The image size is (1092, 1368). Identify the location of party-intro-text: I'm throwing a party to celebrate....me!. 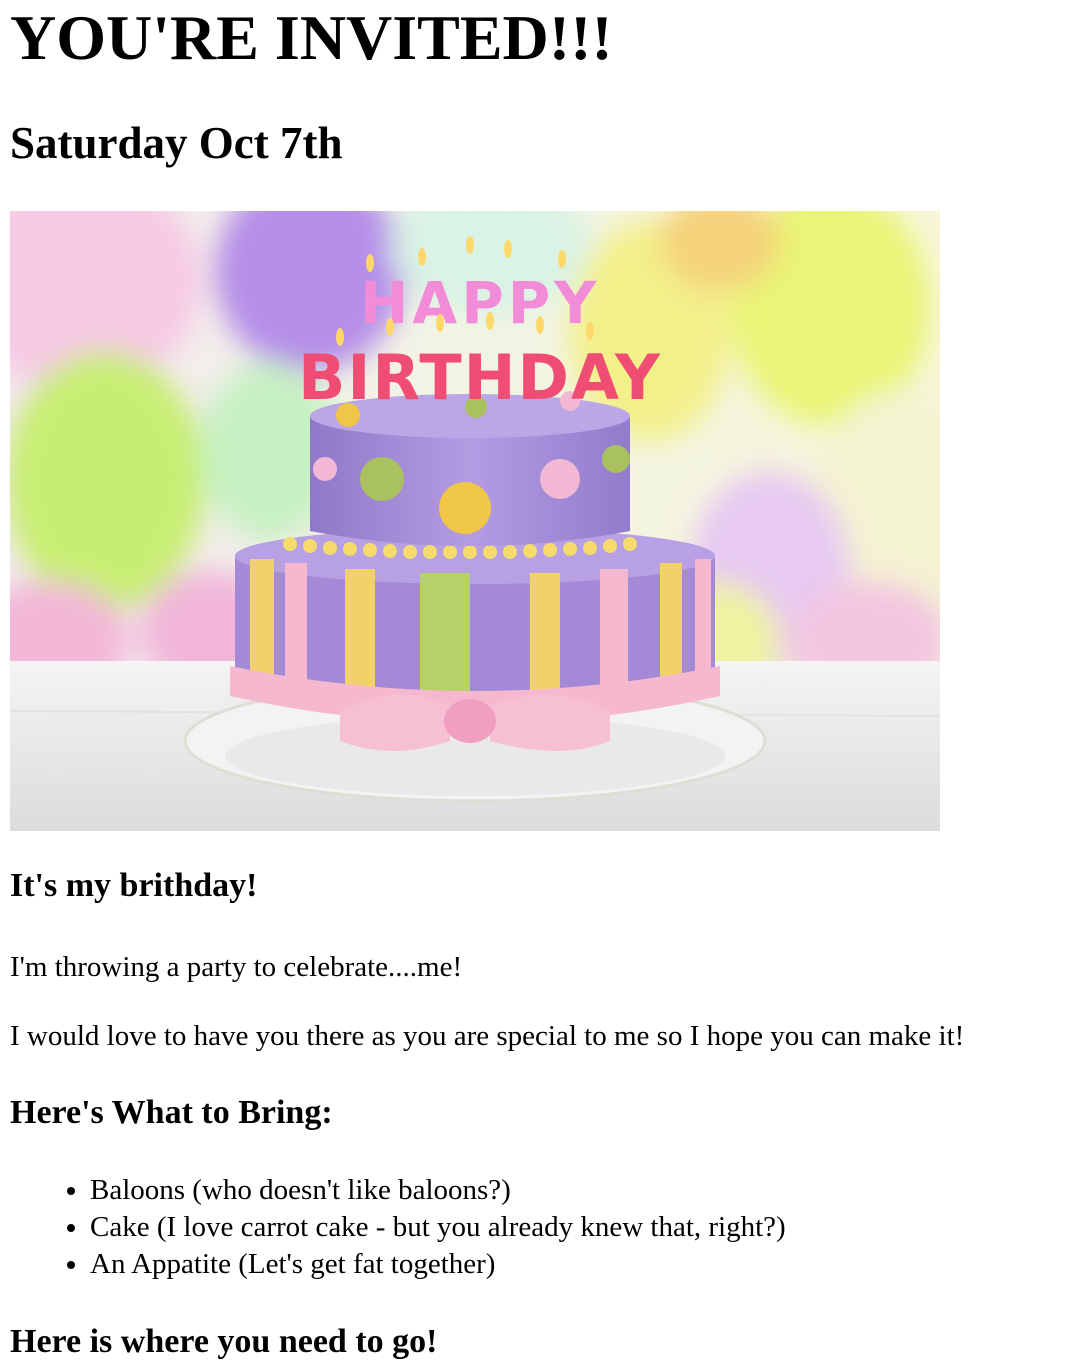
(236, 967).